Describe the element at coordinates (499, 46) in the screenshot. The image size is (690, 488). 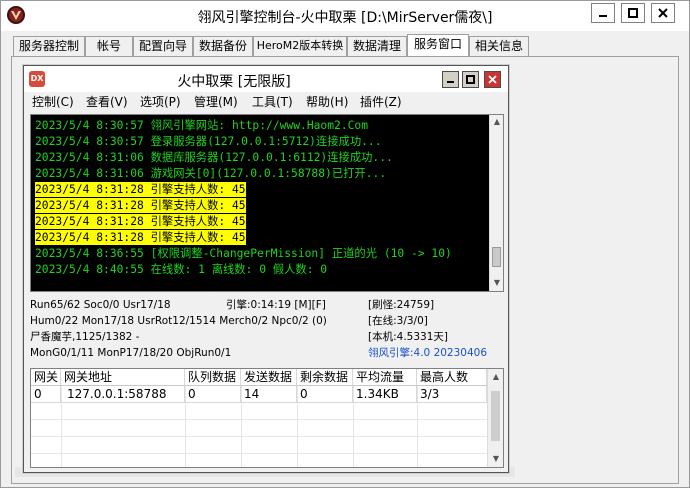
I see `tab-related-info: 相关信息` at that location.